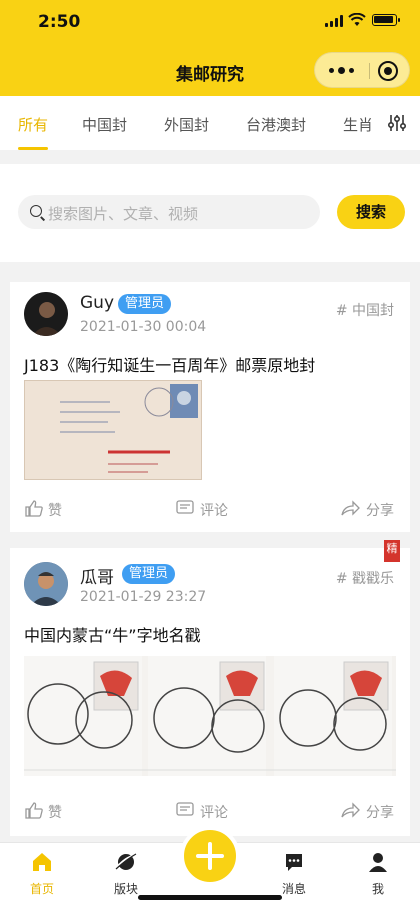 The height and width of the screenshot is (910, 420). I want to click on create-post-button, so click(210, 856).